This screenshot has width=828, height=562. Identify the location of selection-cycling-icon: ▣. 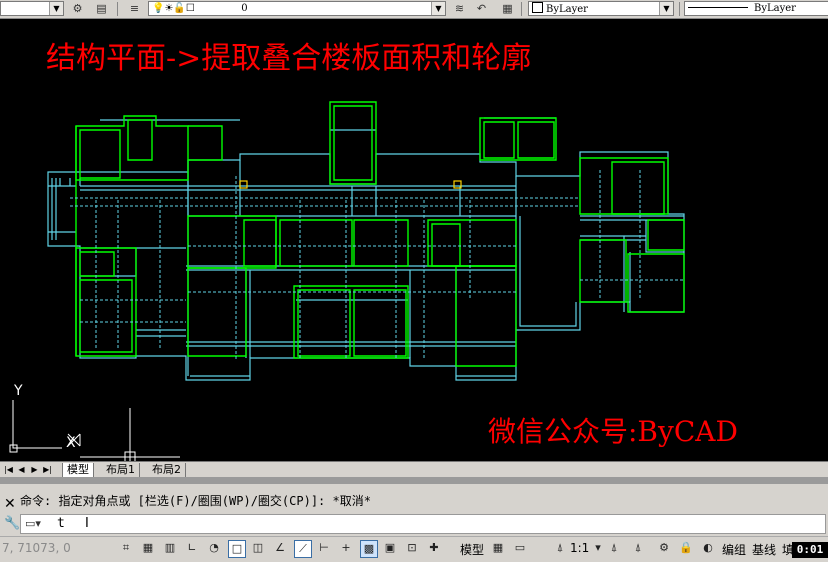
(390, 548).